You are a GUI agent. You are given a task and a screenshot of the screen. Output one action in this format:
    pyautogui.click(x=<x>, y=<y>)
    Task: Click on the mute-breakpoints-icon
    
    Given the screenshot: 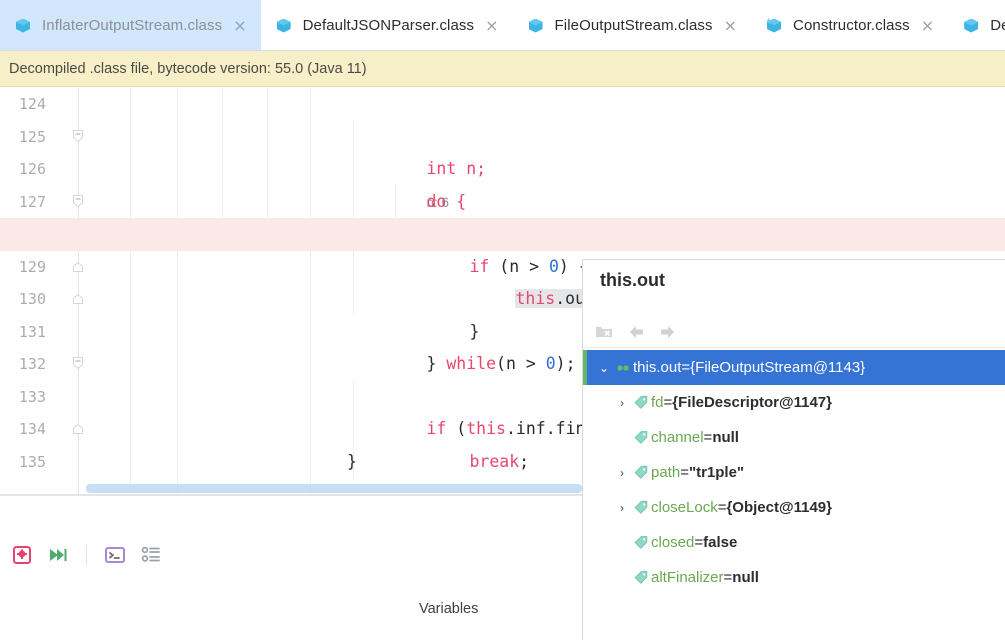 What is the action you would take?
    pyautogui.click(x=604, y=332)
    